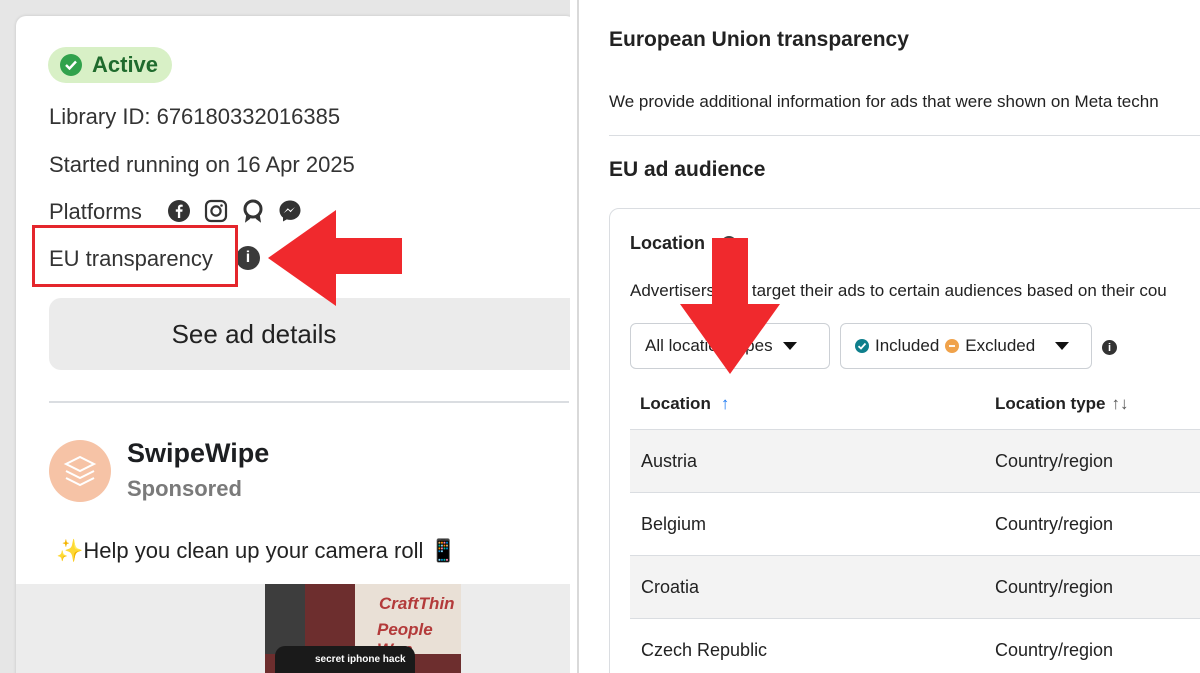  What do you see at coordinates (363, 628) in the screenshot?
I see `ad-media-thumbnail: CraftThin People Wan secret iphone hack` at bounding box center [363, 628].